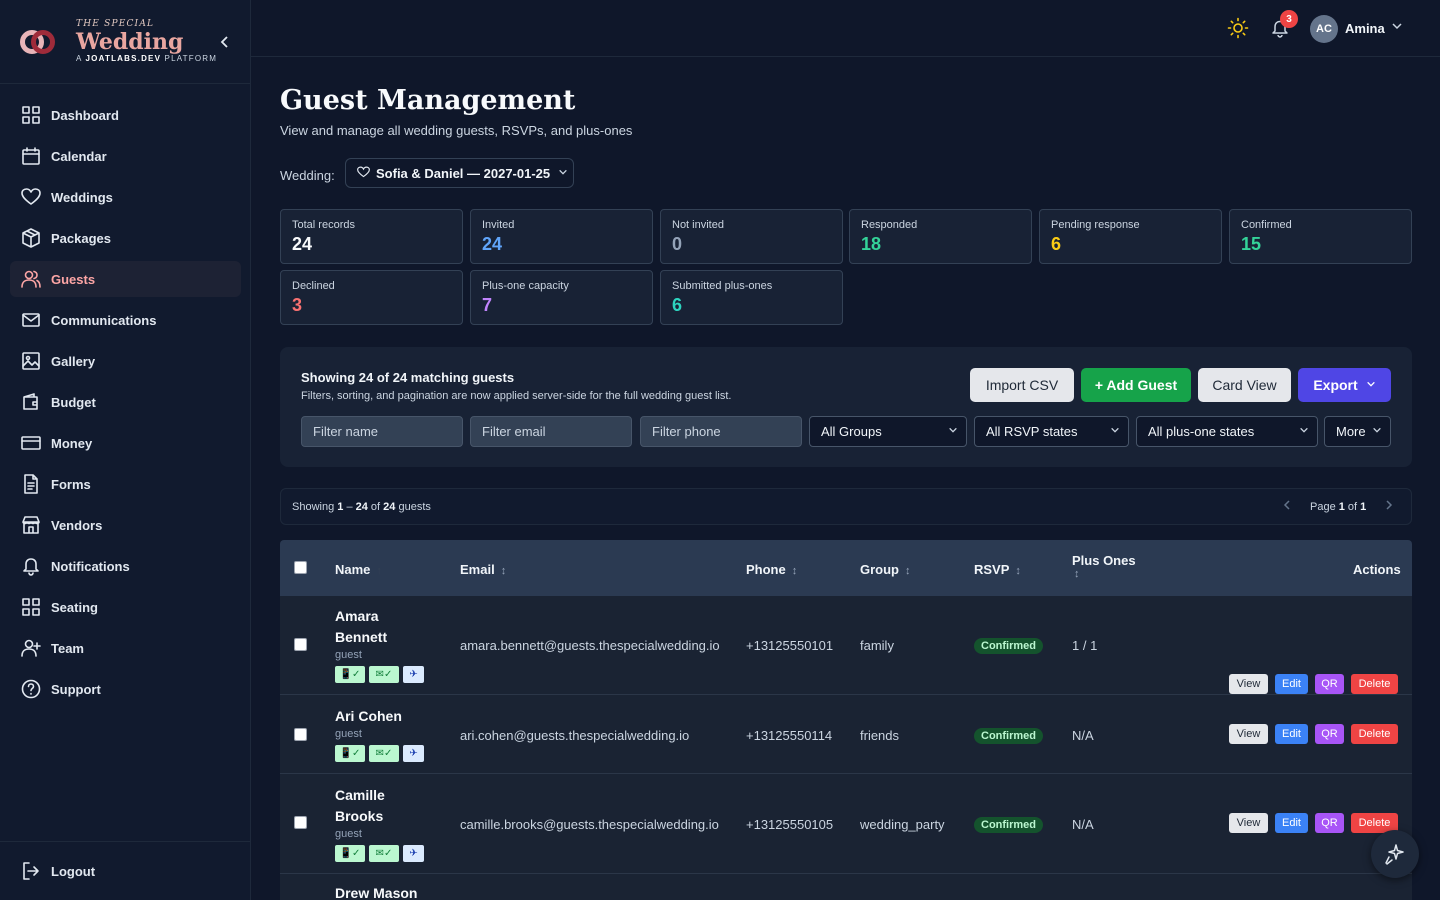 The height and width of the screenshot is (900, 1440). What do you see at coordinates (125, 197) in the screenshot?
I see `sidebar-item-weddings: Weddings` at bounding box center [125, 197].